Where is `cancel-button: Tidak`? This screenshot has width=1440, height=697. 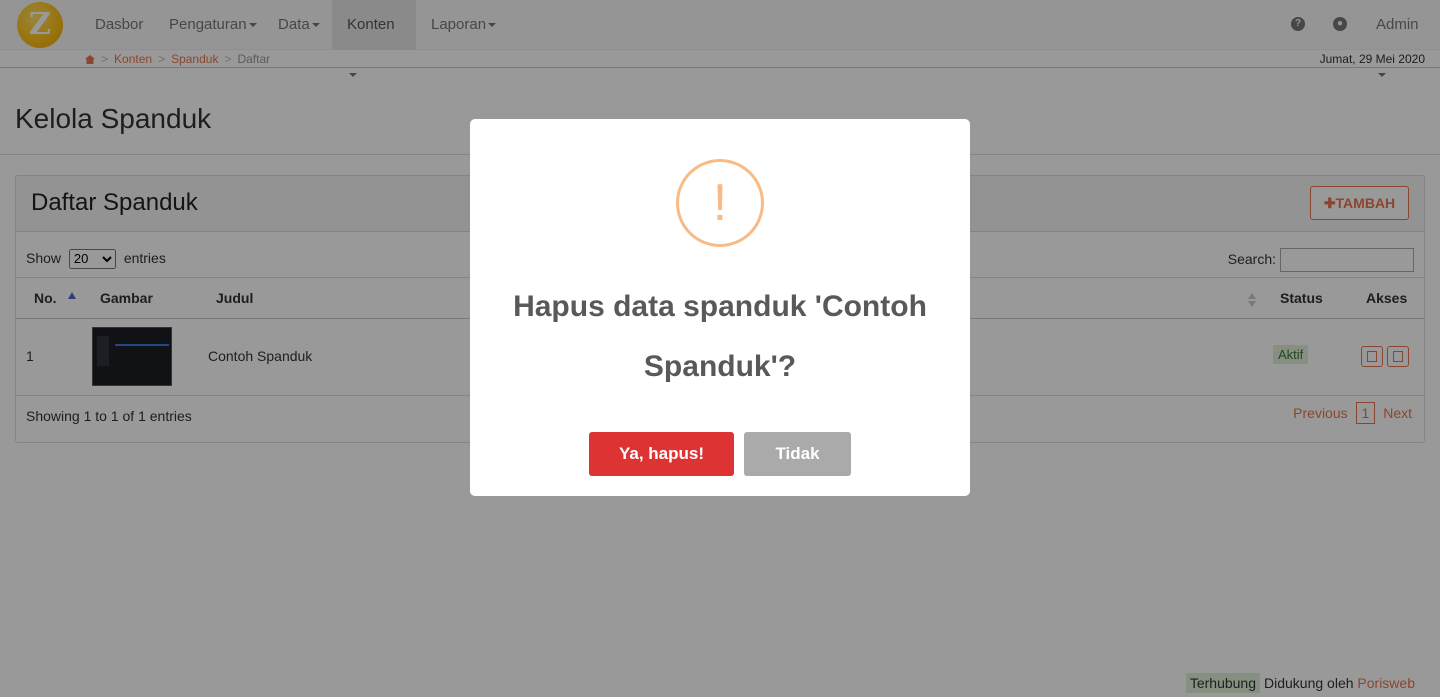 cancel-button: Tidak is located at coordinates (797, 454).